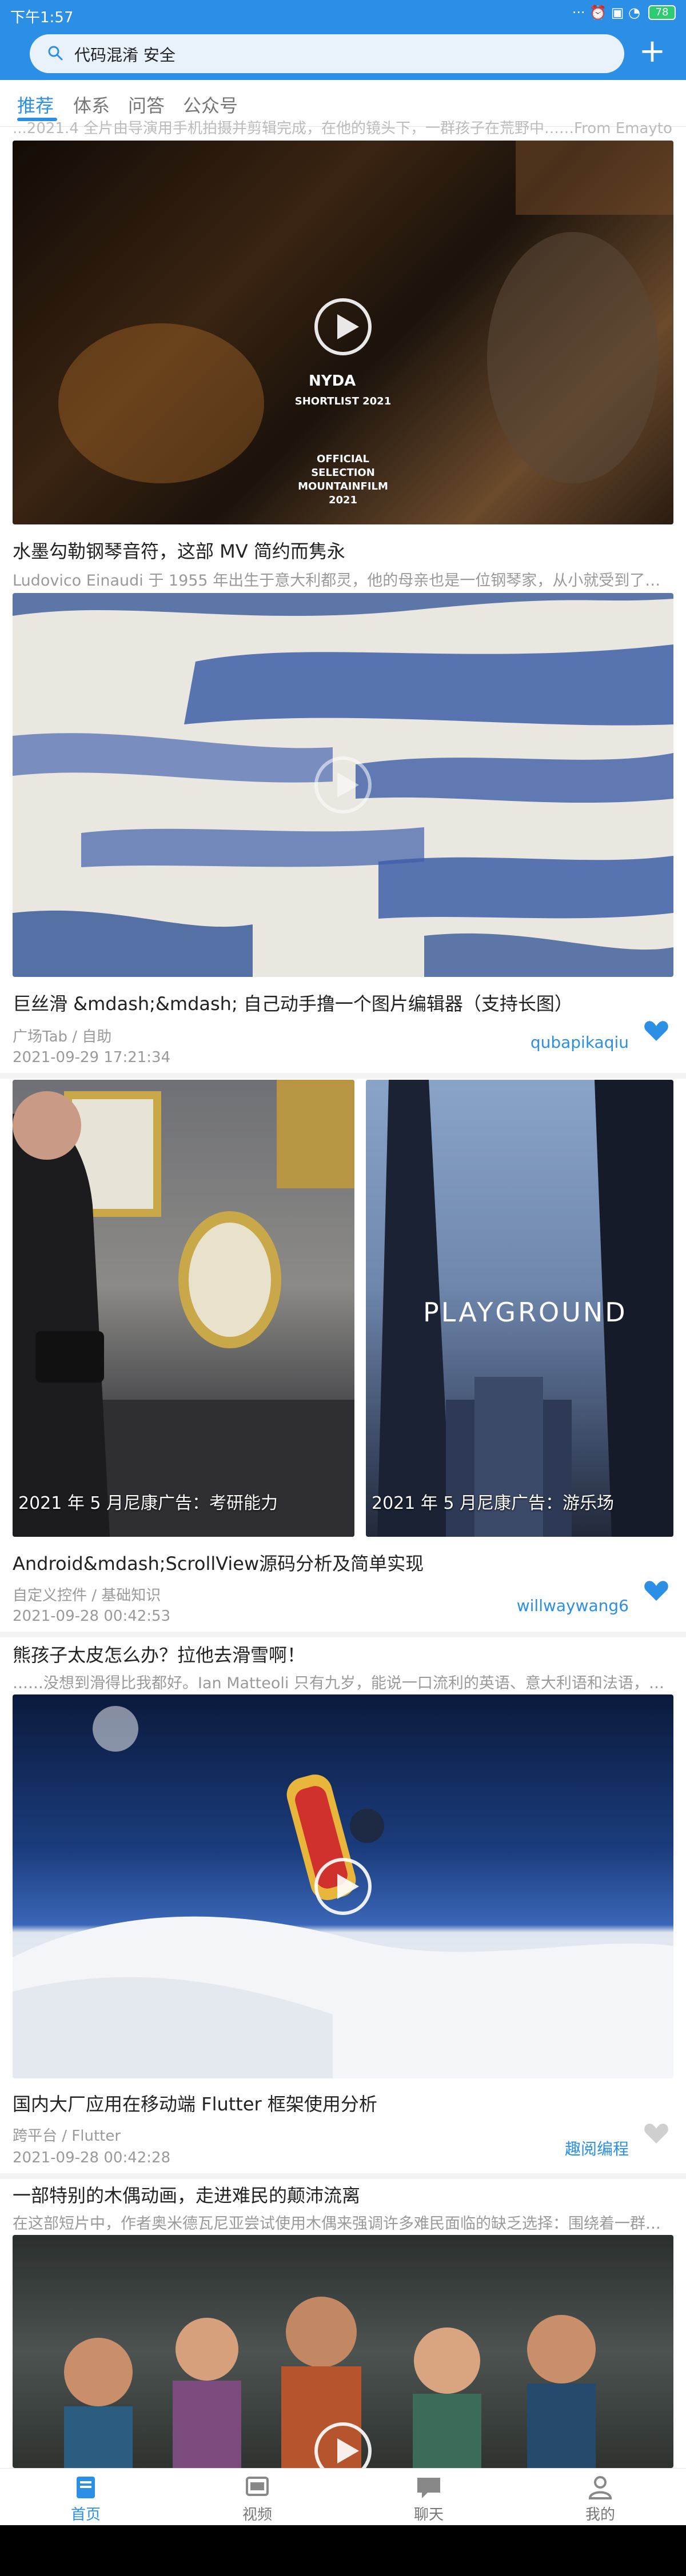  I want to click on video-icon, so click(257, 2486).